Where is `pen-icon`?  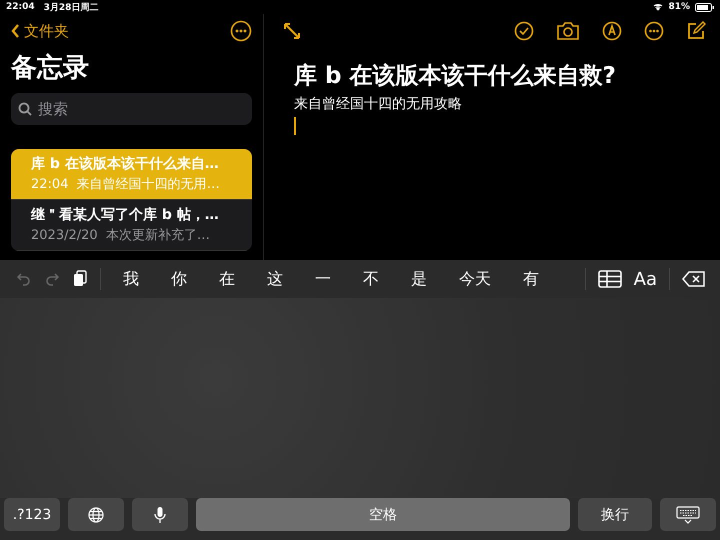 pen-icon is located at coordinates (612, 31).